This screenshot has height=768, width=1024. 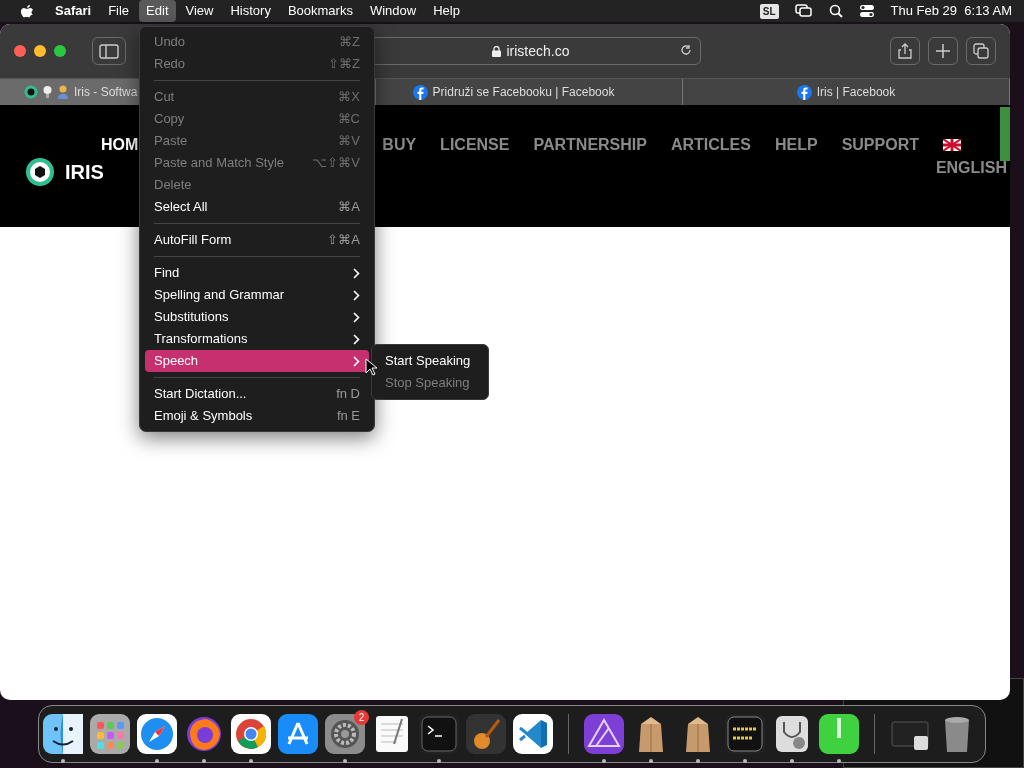 What do you see at coordinates (257, 317) in the screenshot?
I see `menu-item: Substitutions` at bounding box center [257, 317].